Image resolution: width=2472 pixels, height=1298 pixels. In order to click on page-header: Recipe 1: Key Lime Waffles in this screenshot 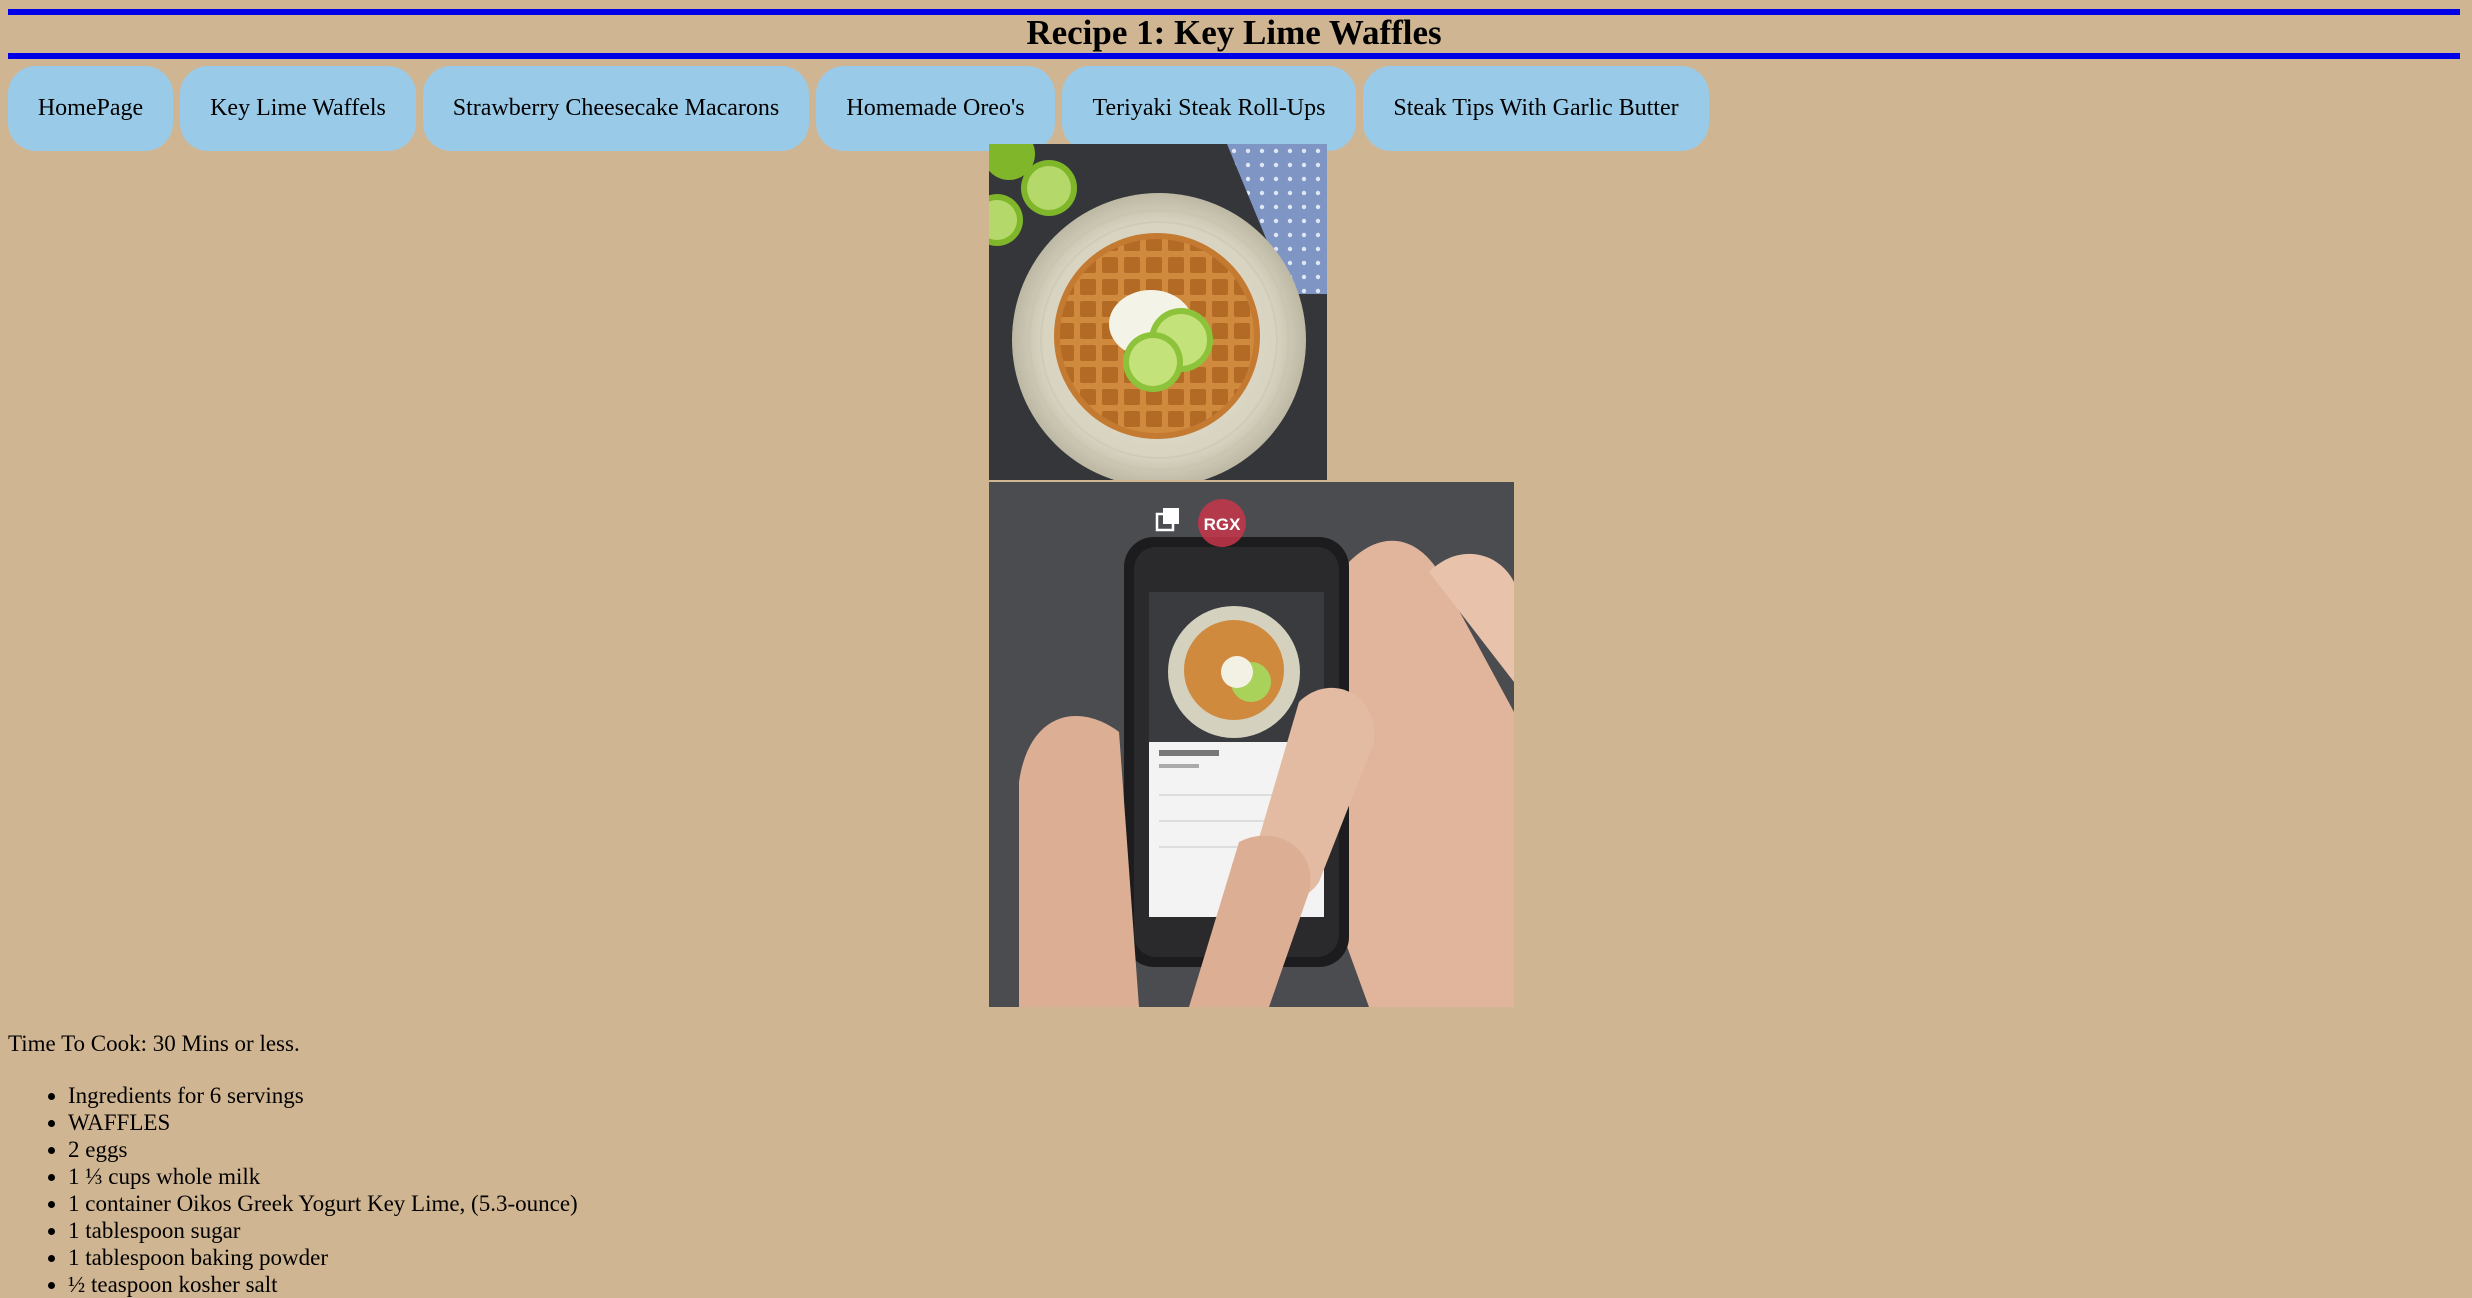, I will do `click(1234, 34)`.